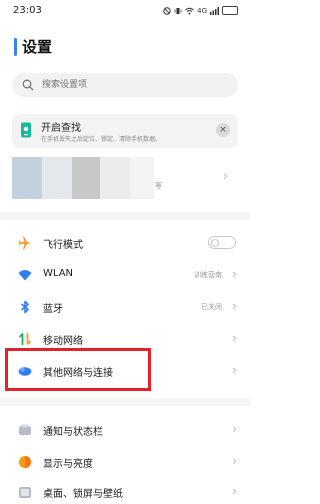 This screenshot has height=504, width=320. I want to click on find-phone-icon, so click(26, 130).